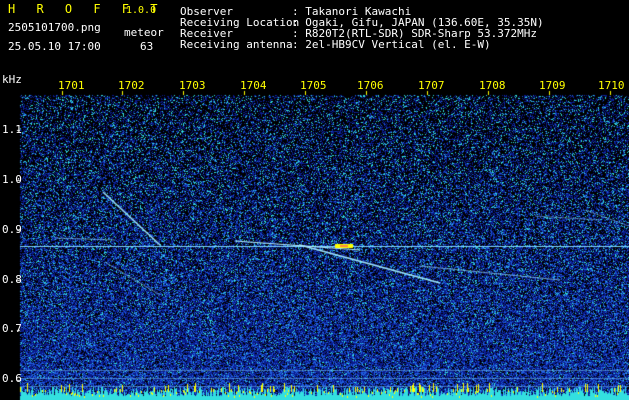  I want to click on x-tick-label: 1709, so click(552, 85).